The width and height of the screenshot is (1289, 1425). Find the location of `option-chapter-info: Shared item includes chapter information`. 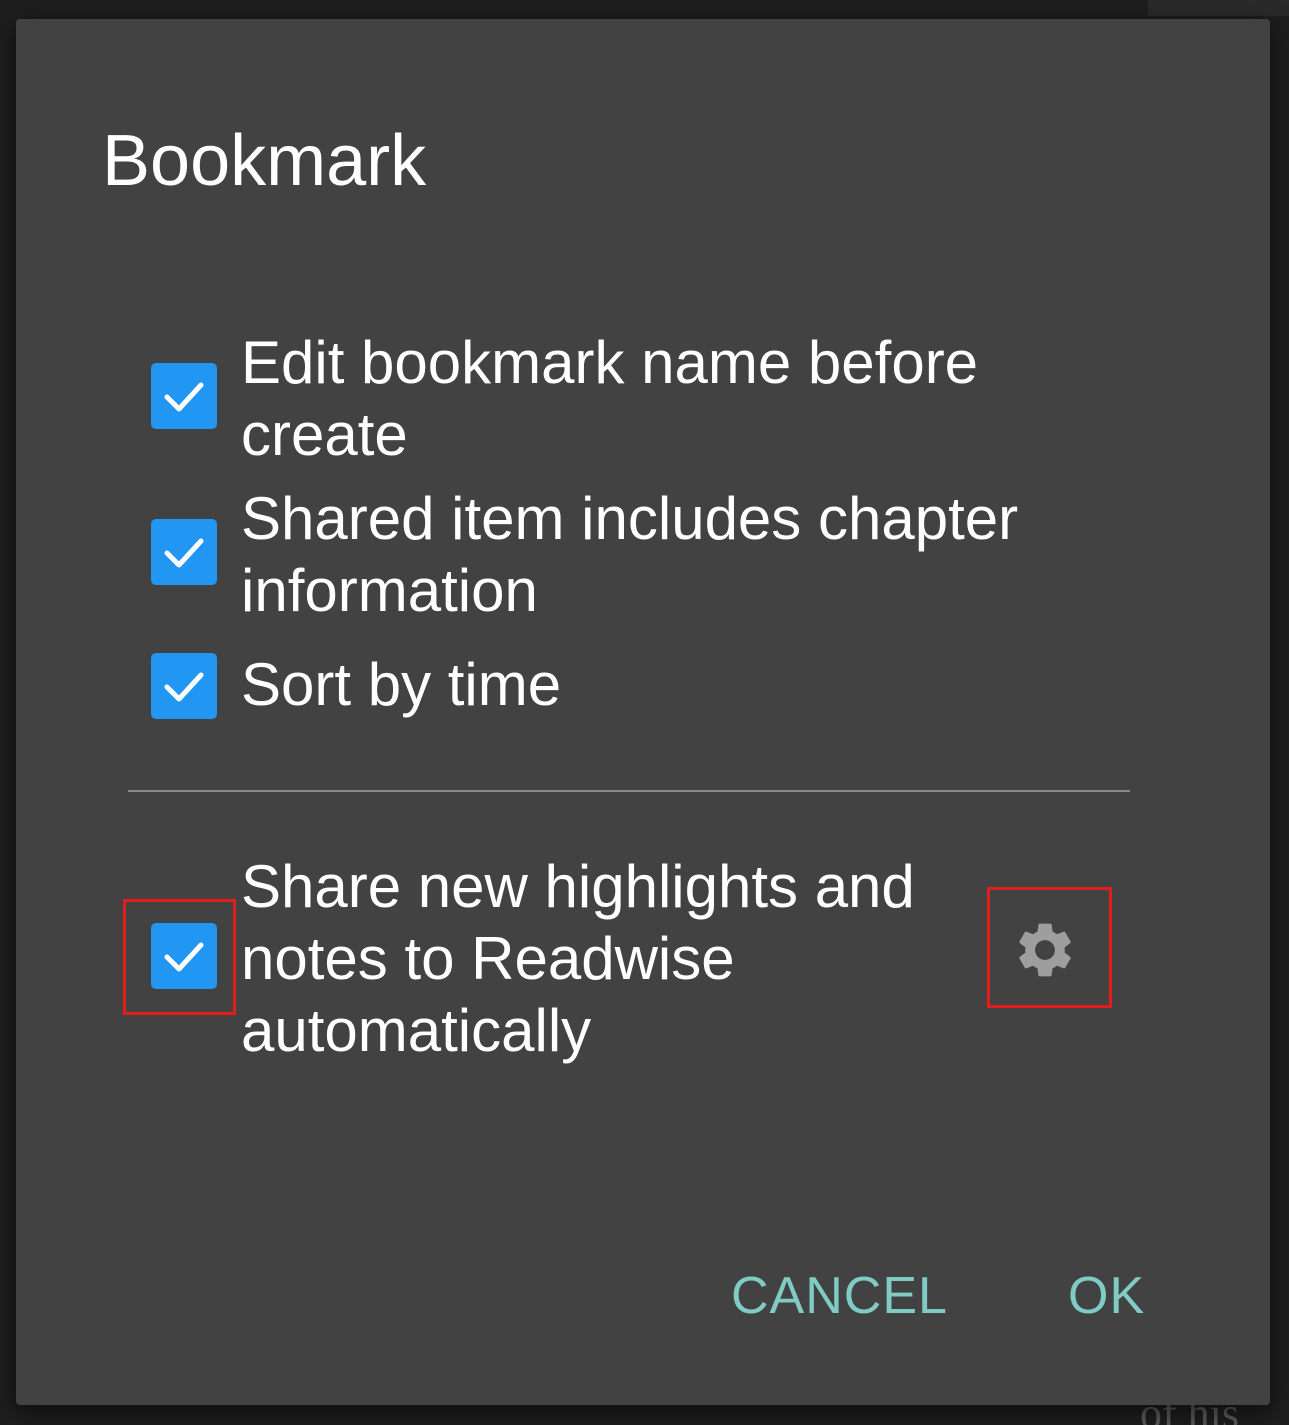

option-chapter-info: Shared item includes chapter information is located at coordinates (611, 558).